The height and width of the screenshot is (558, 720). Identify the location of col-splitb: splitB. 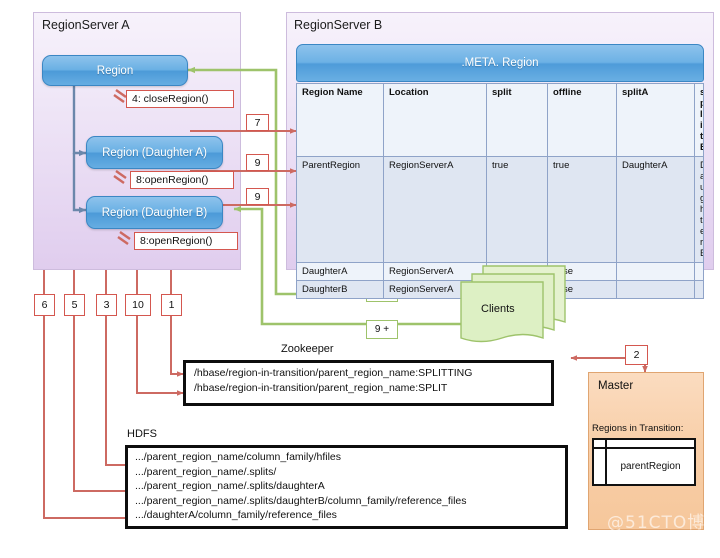
(699, 120).